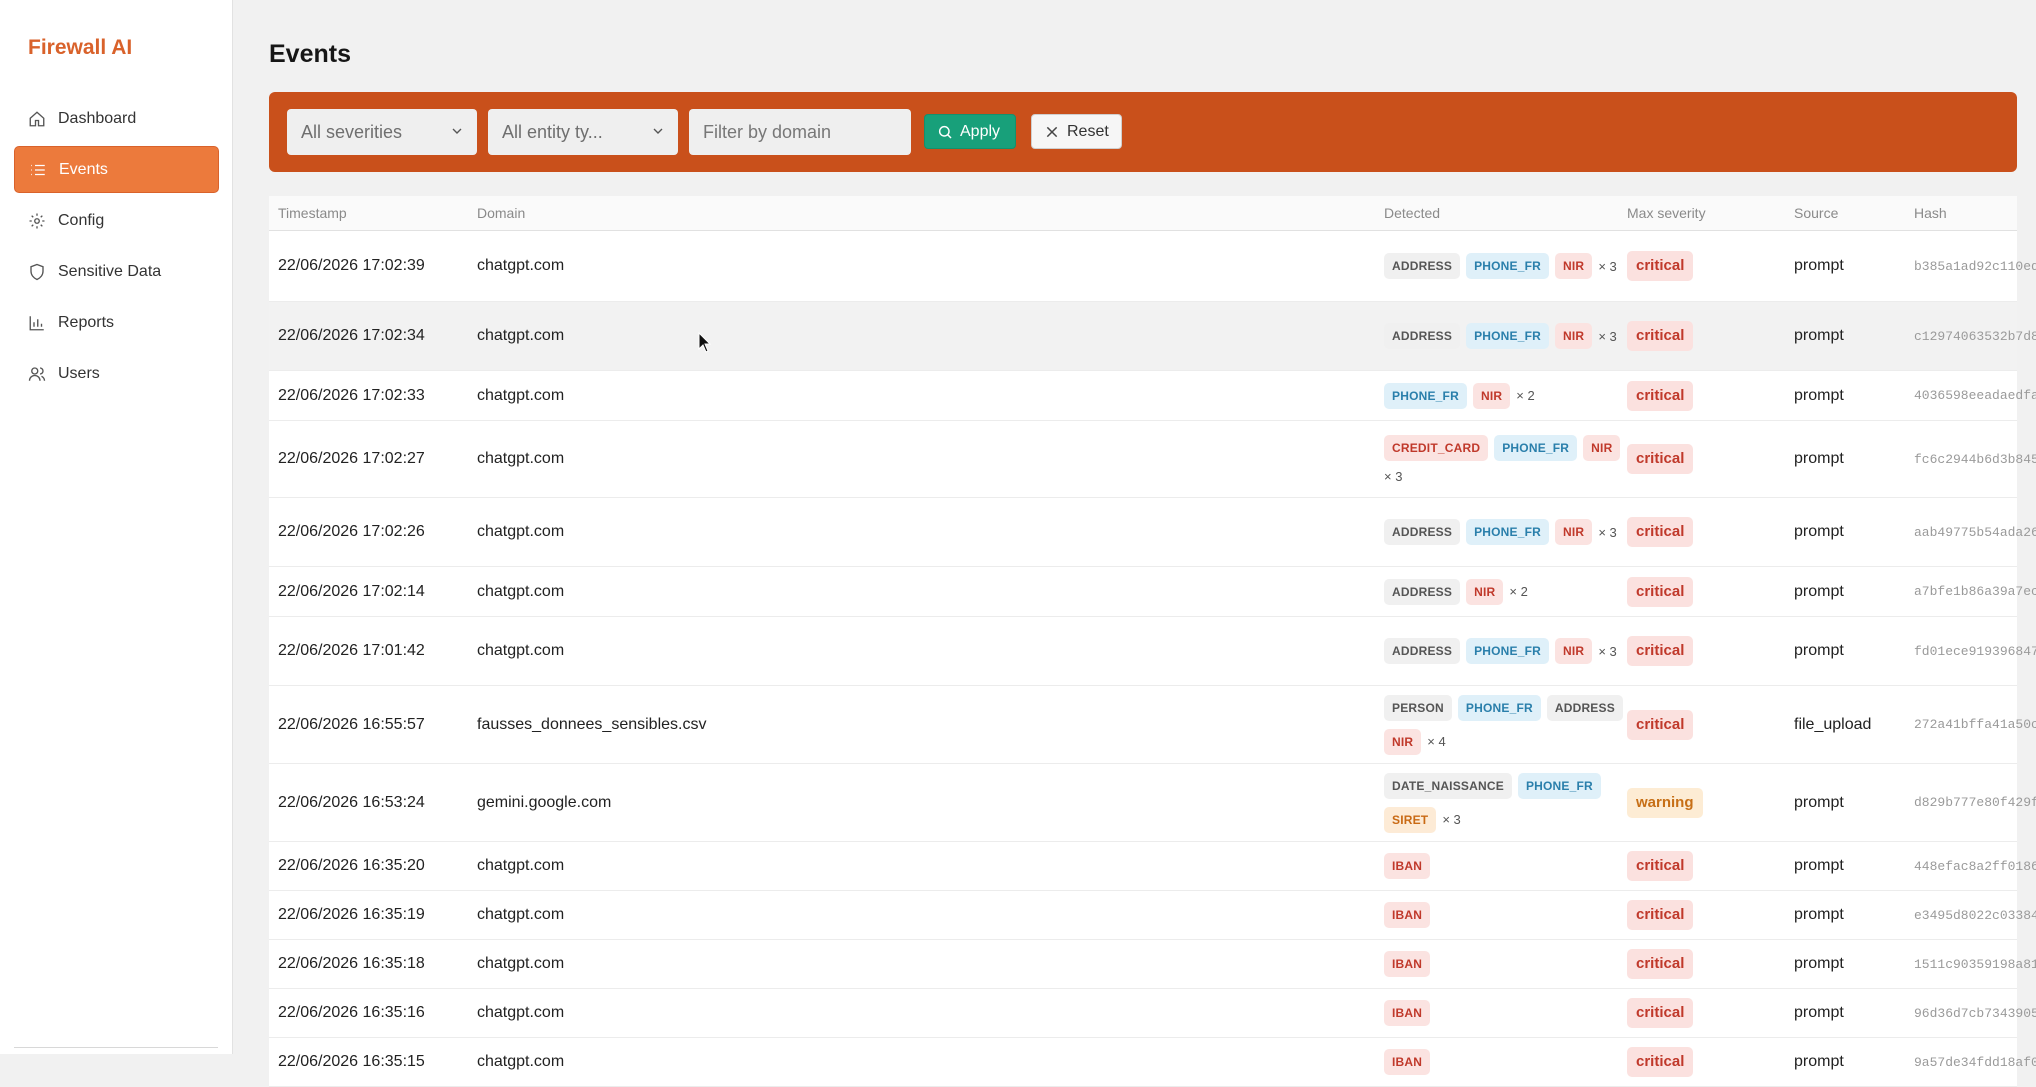 The image size is (2036, 1087). I want to click on entity-count: × 3, so click(1607, 532).